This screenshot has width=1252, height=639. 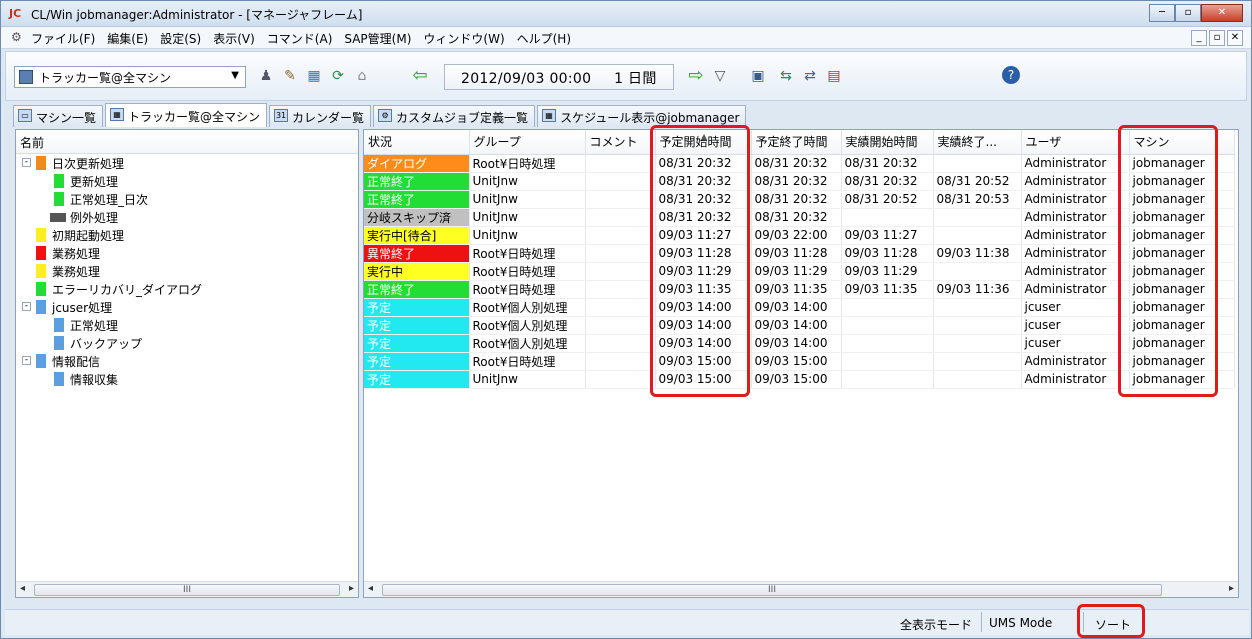 What do you see at coordinates (1222, 13) in the screenshot?
I see `close-button: ✕` at bounding box center [1222, 13].